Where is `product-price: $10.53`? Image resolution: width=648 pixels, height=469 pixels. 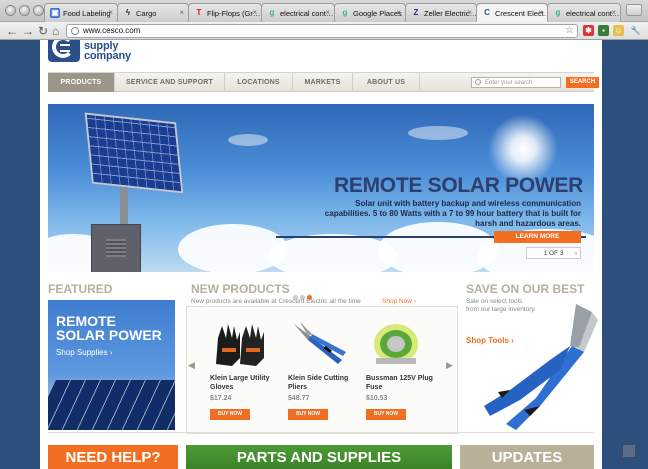
product-price: $10.53 is located at coordinates (377, 398).